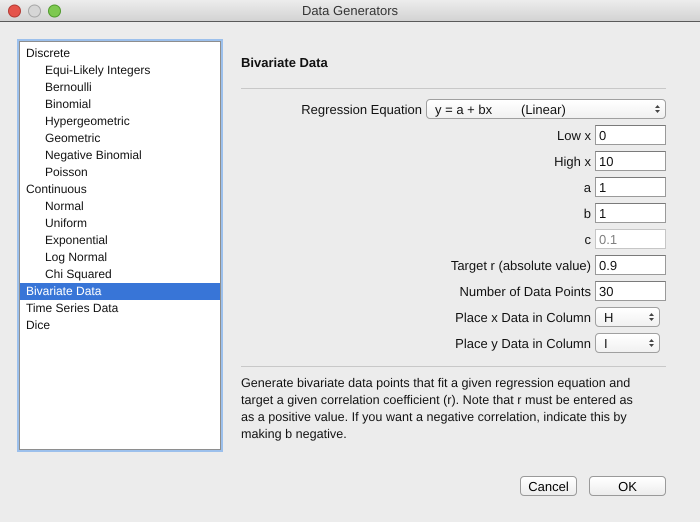 Image resolution: width=700 pixels, height=522 pixels. I want to click on panel-title: Bivariate Data, so click(285, 63).